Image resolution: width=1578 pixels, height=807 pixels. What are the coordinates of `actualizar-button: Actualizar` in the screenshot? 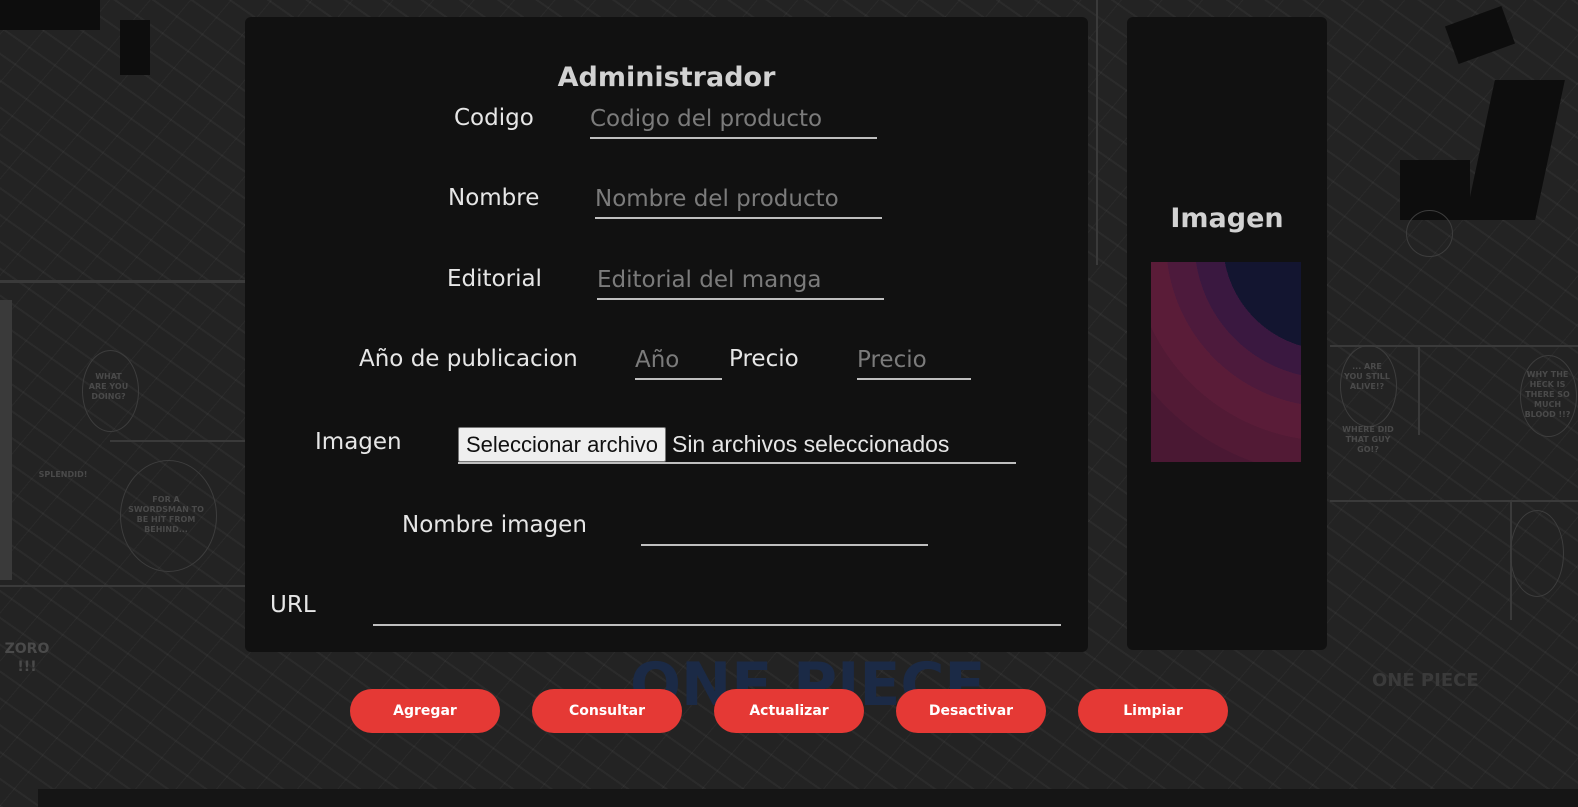 It's located at (789, 711).